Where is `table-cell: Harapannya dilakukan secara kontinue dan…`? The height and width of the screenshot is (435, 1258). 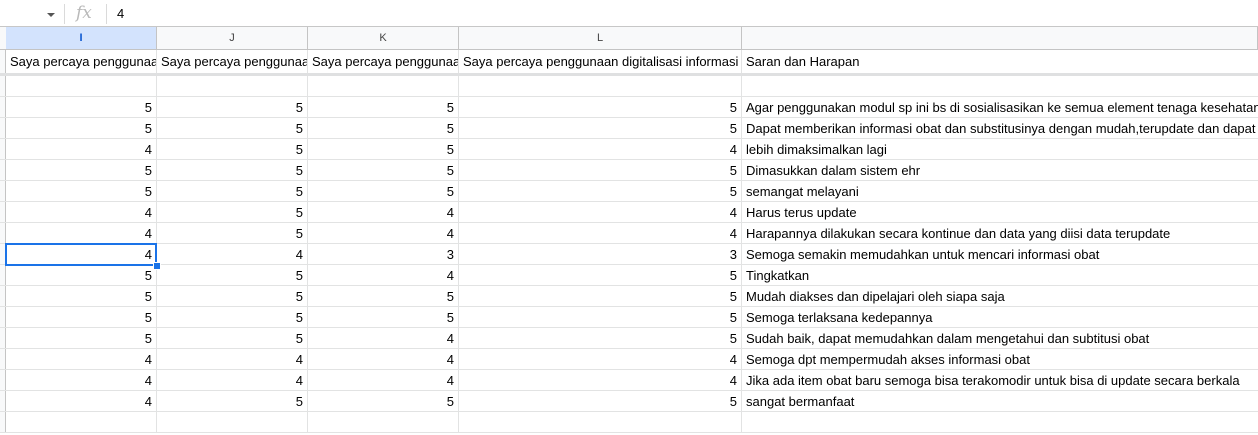 table-cell: Harapannya dilakukan secara kontinue dan… is located at coordinates (1000, 233).